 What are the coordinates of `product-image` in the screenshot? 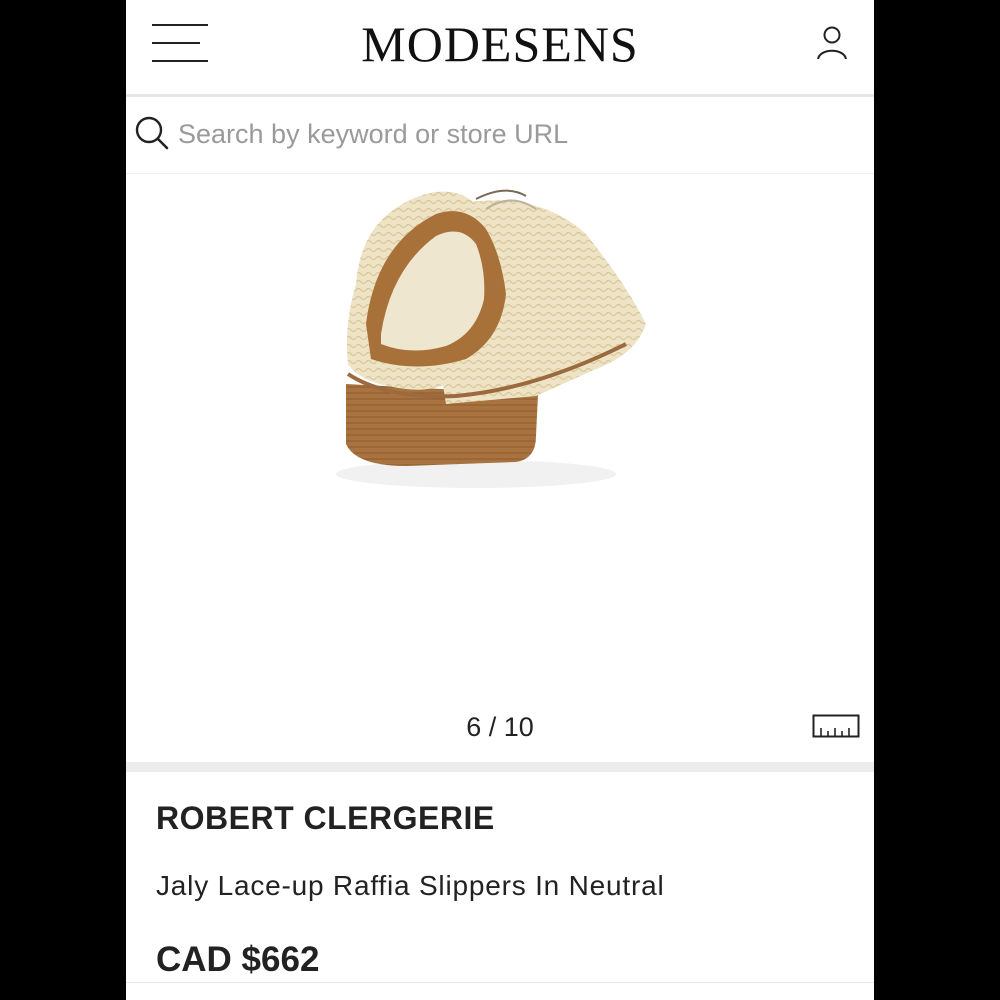 It's located at (496, 339).